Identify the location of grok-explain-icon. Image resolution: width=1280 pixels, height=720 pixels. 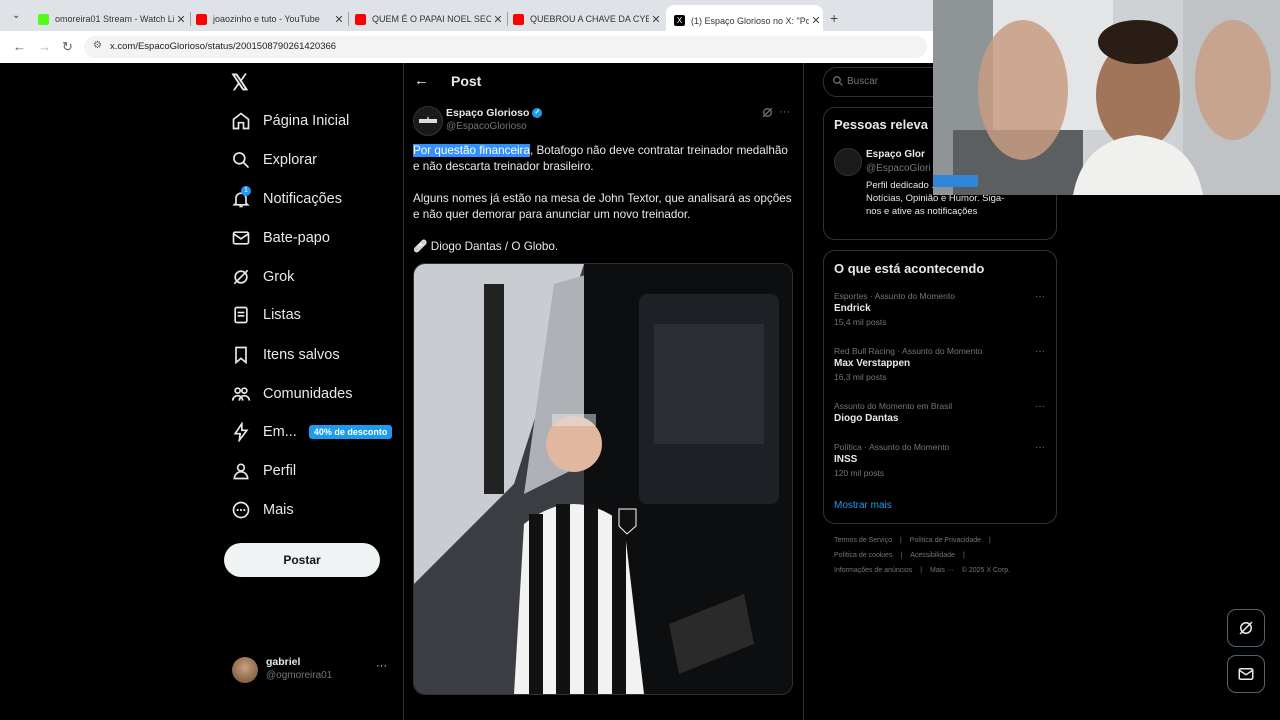
(767, 115).